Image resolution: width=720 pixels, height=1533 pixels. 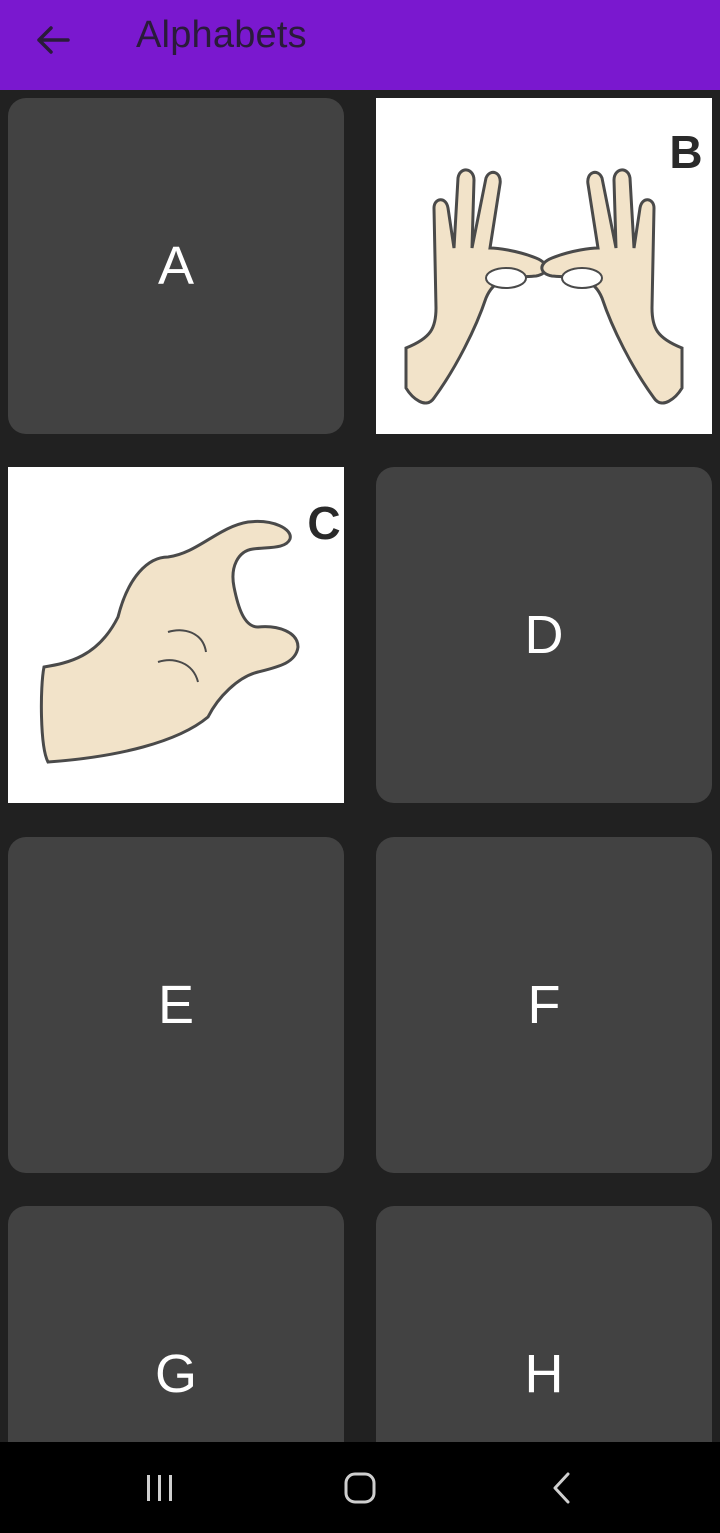 What do you see at coordinates (685, 152) in the screenshot?
I see `sign-label: B` at bounding box center [685, 152].